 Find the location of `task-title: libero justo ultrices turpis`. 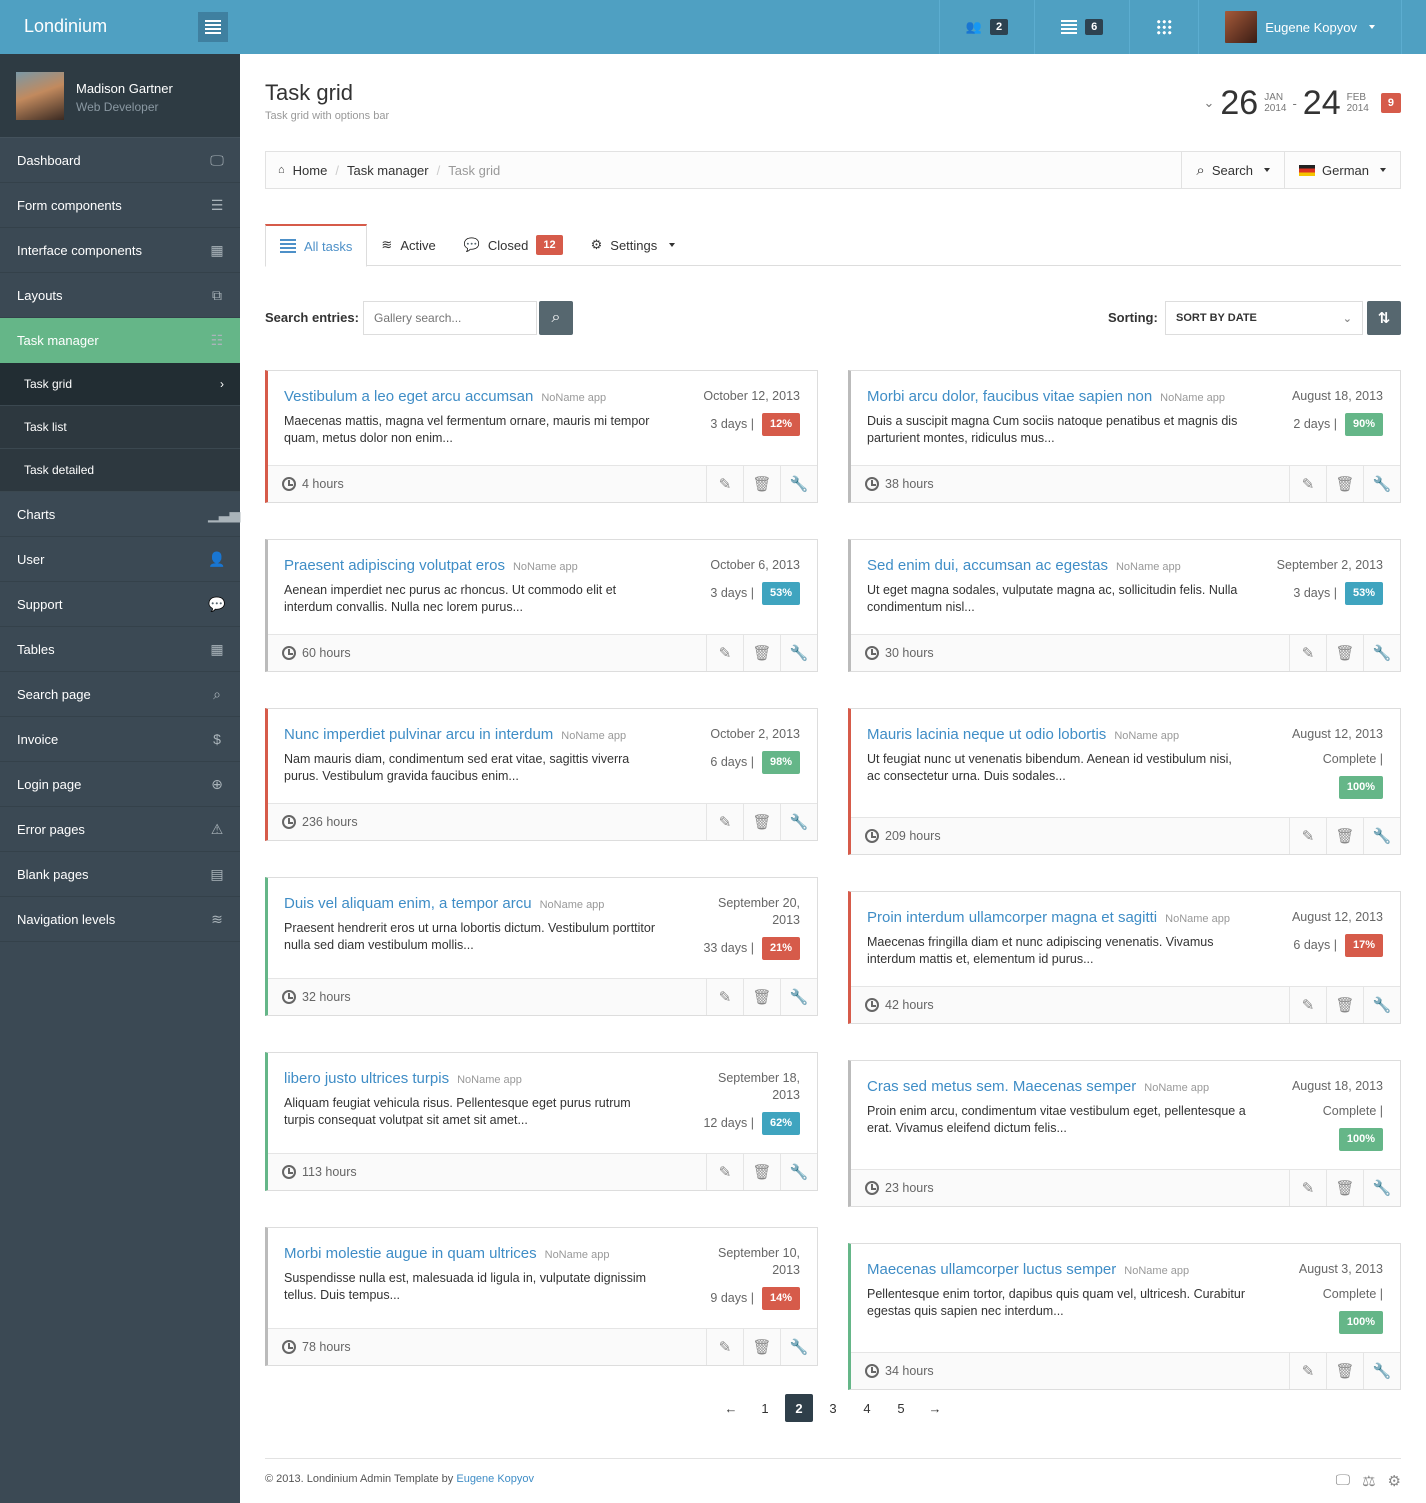

task-title: libero justo ultrices turpis is located at coordinates (366, 1078).